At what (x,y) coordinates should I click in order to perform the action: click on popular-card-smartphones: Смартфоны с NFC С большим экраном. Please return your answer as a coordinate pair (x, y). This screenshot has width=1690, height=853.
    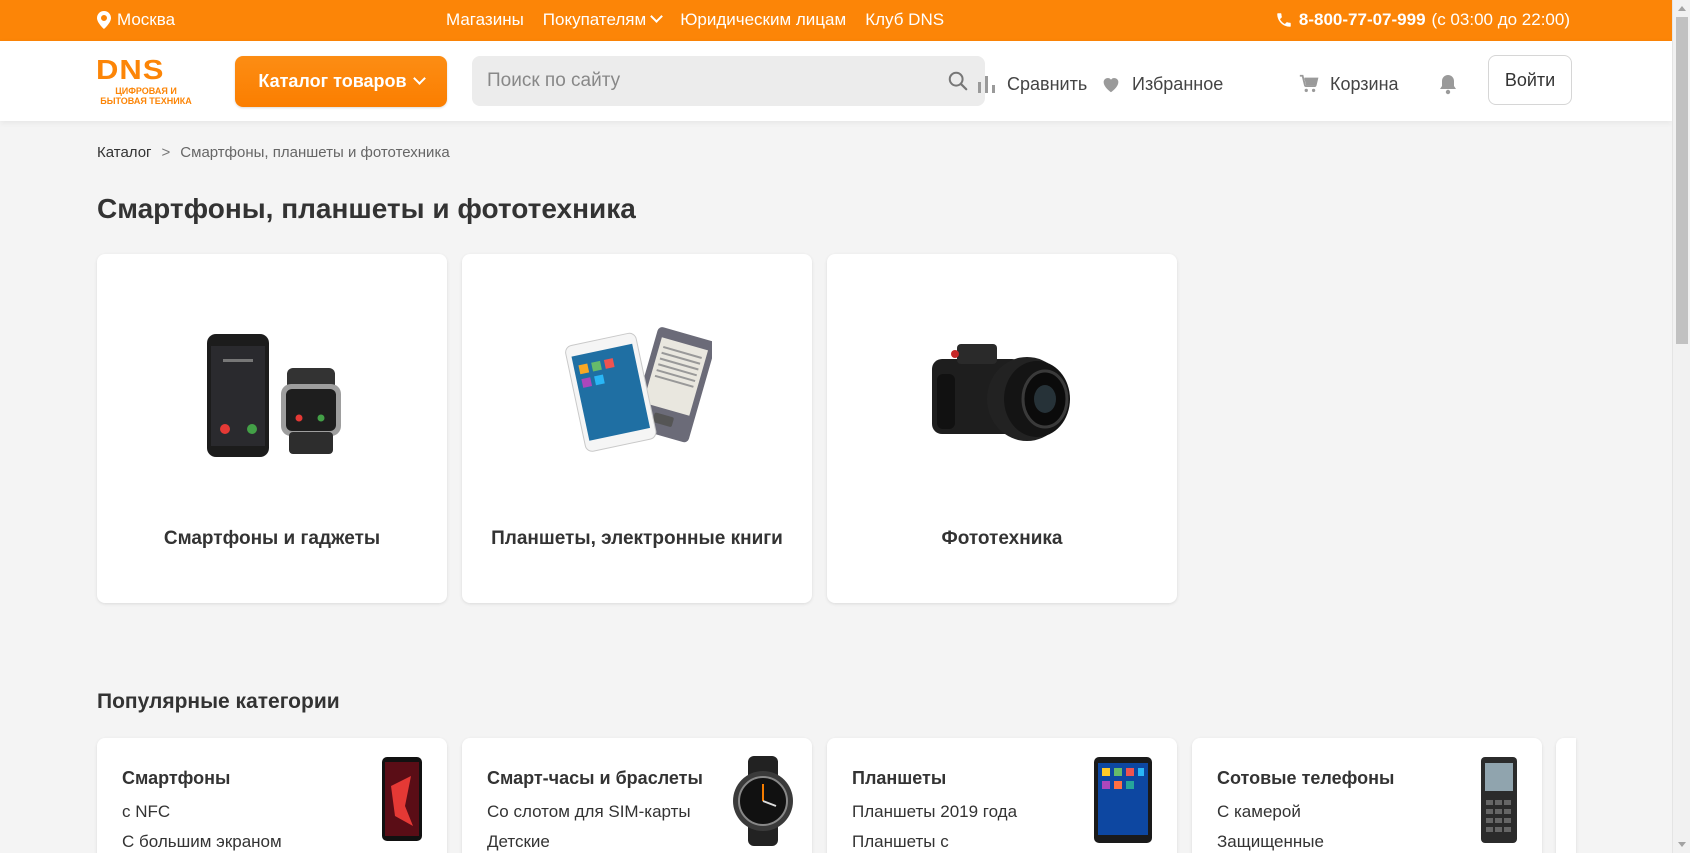
    Looking at the image, I should click on (272, 795).